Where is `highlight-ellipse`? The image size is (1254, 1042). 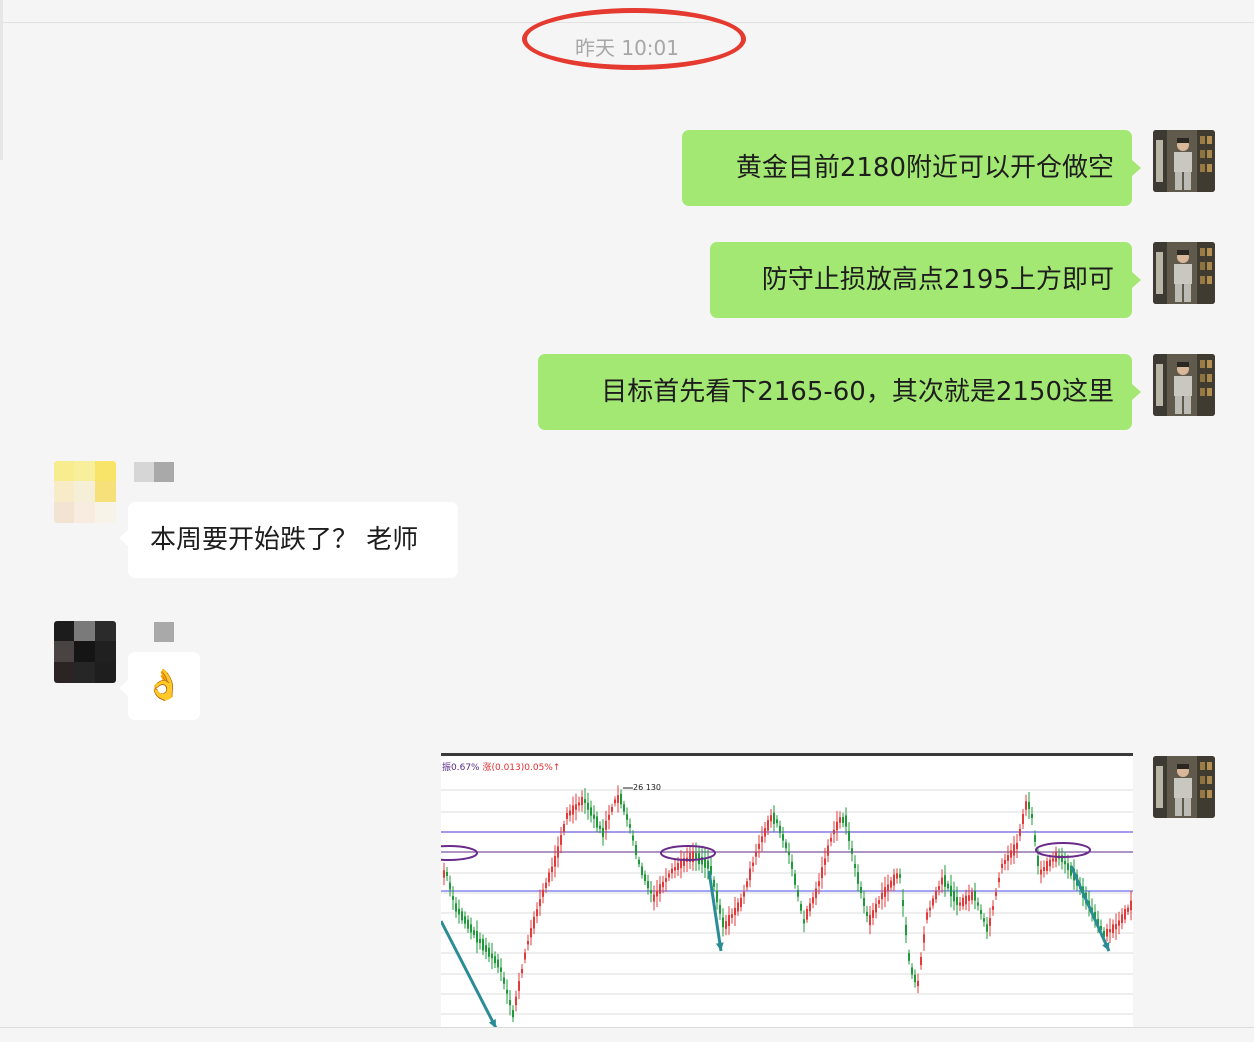 highlight-ellipse is located at coordinates (459, 853).